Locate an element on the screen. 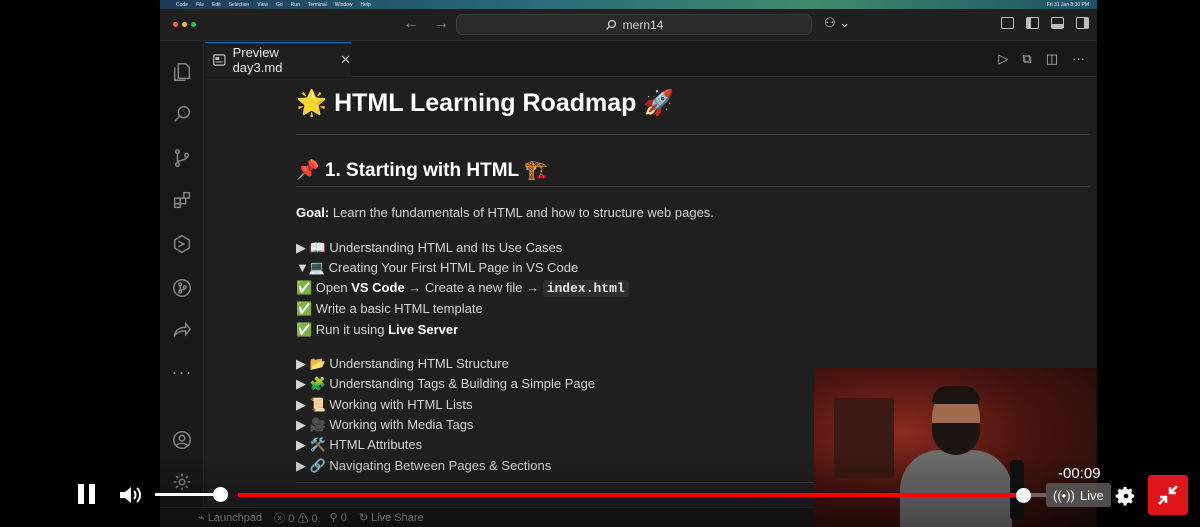 The image size is (1200, 527). live-label: Live is located at coordinates (1091, 495).